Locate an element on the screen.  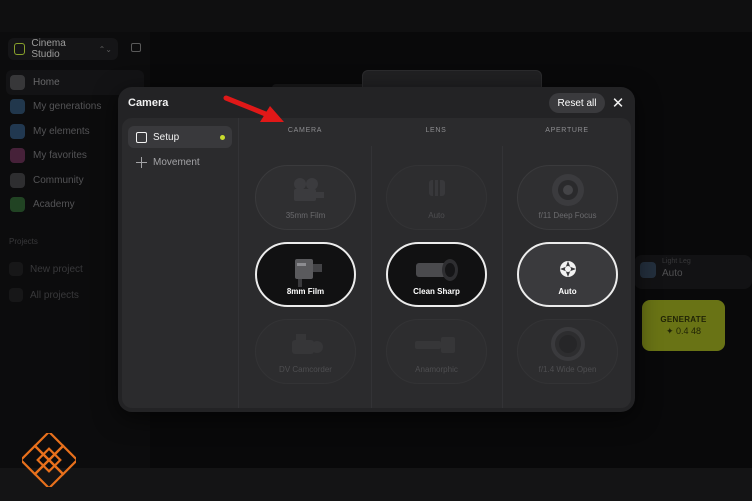
setup-icon is located at coordinates (141, 137).